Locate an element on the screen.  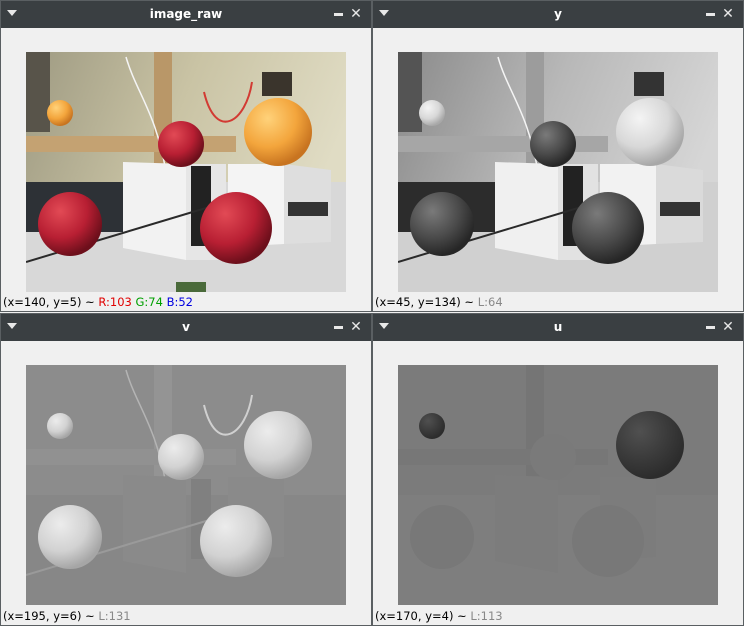
pixel-readout: (x=140, y=5) ~ R:103 G:74 B:52 is located at coordinates (98, 302).